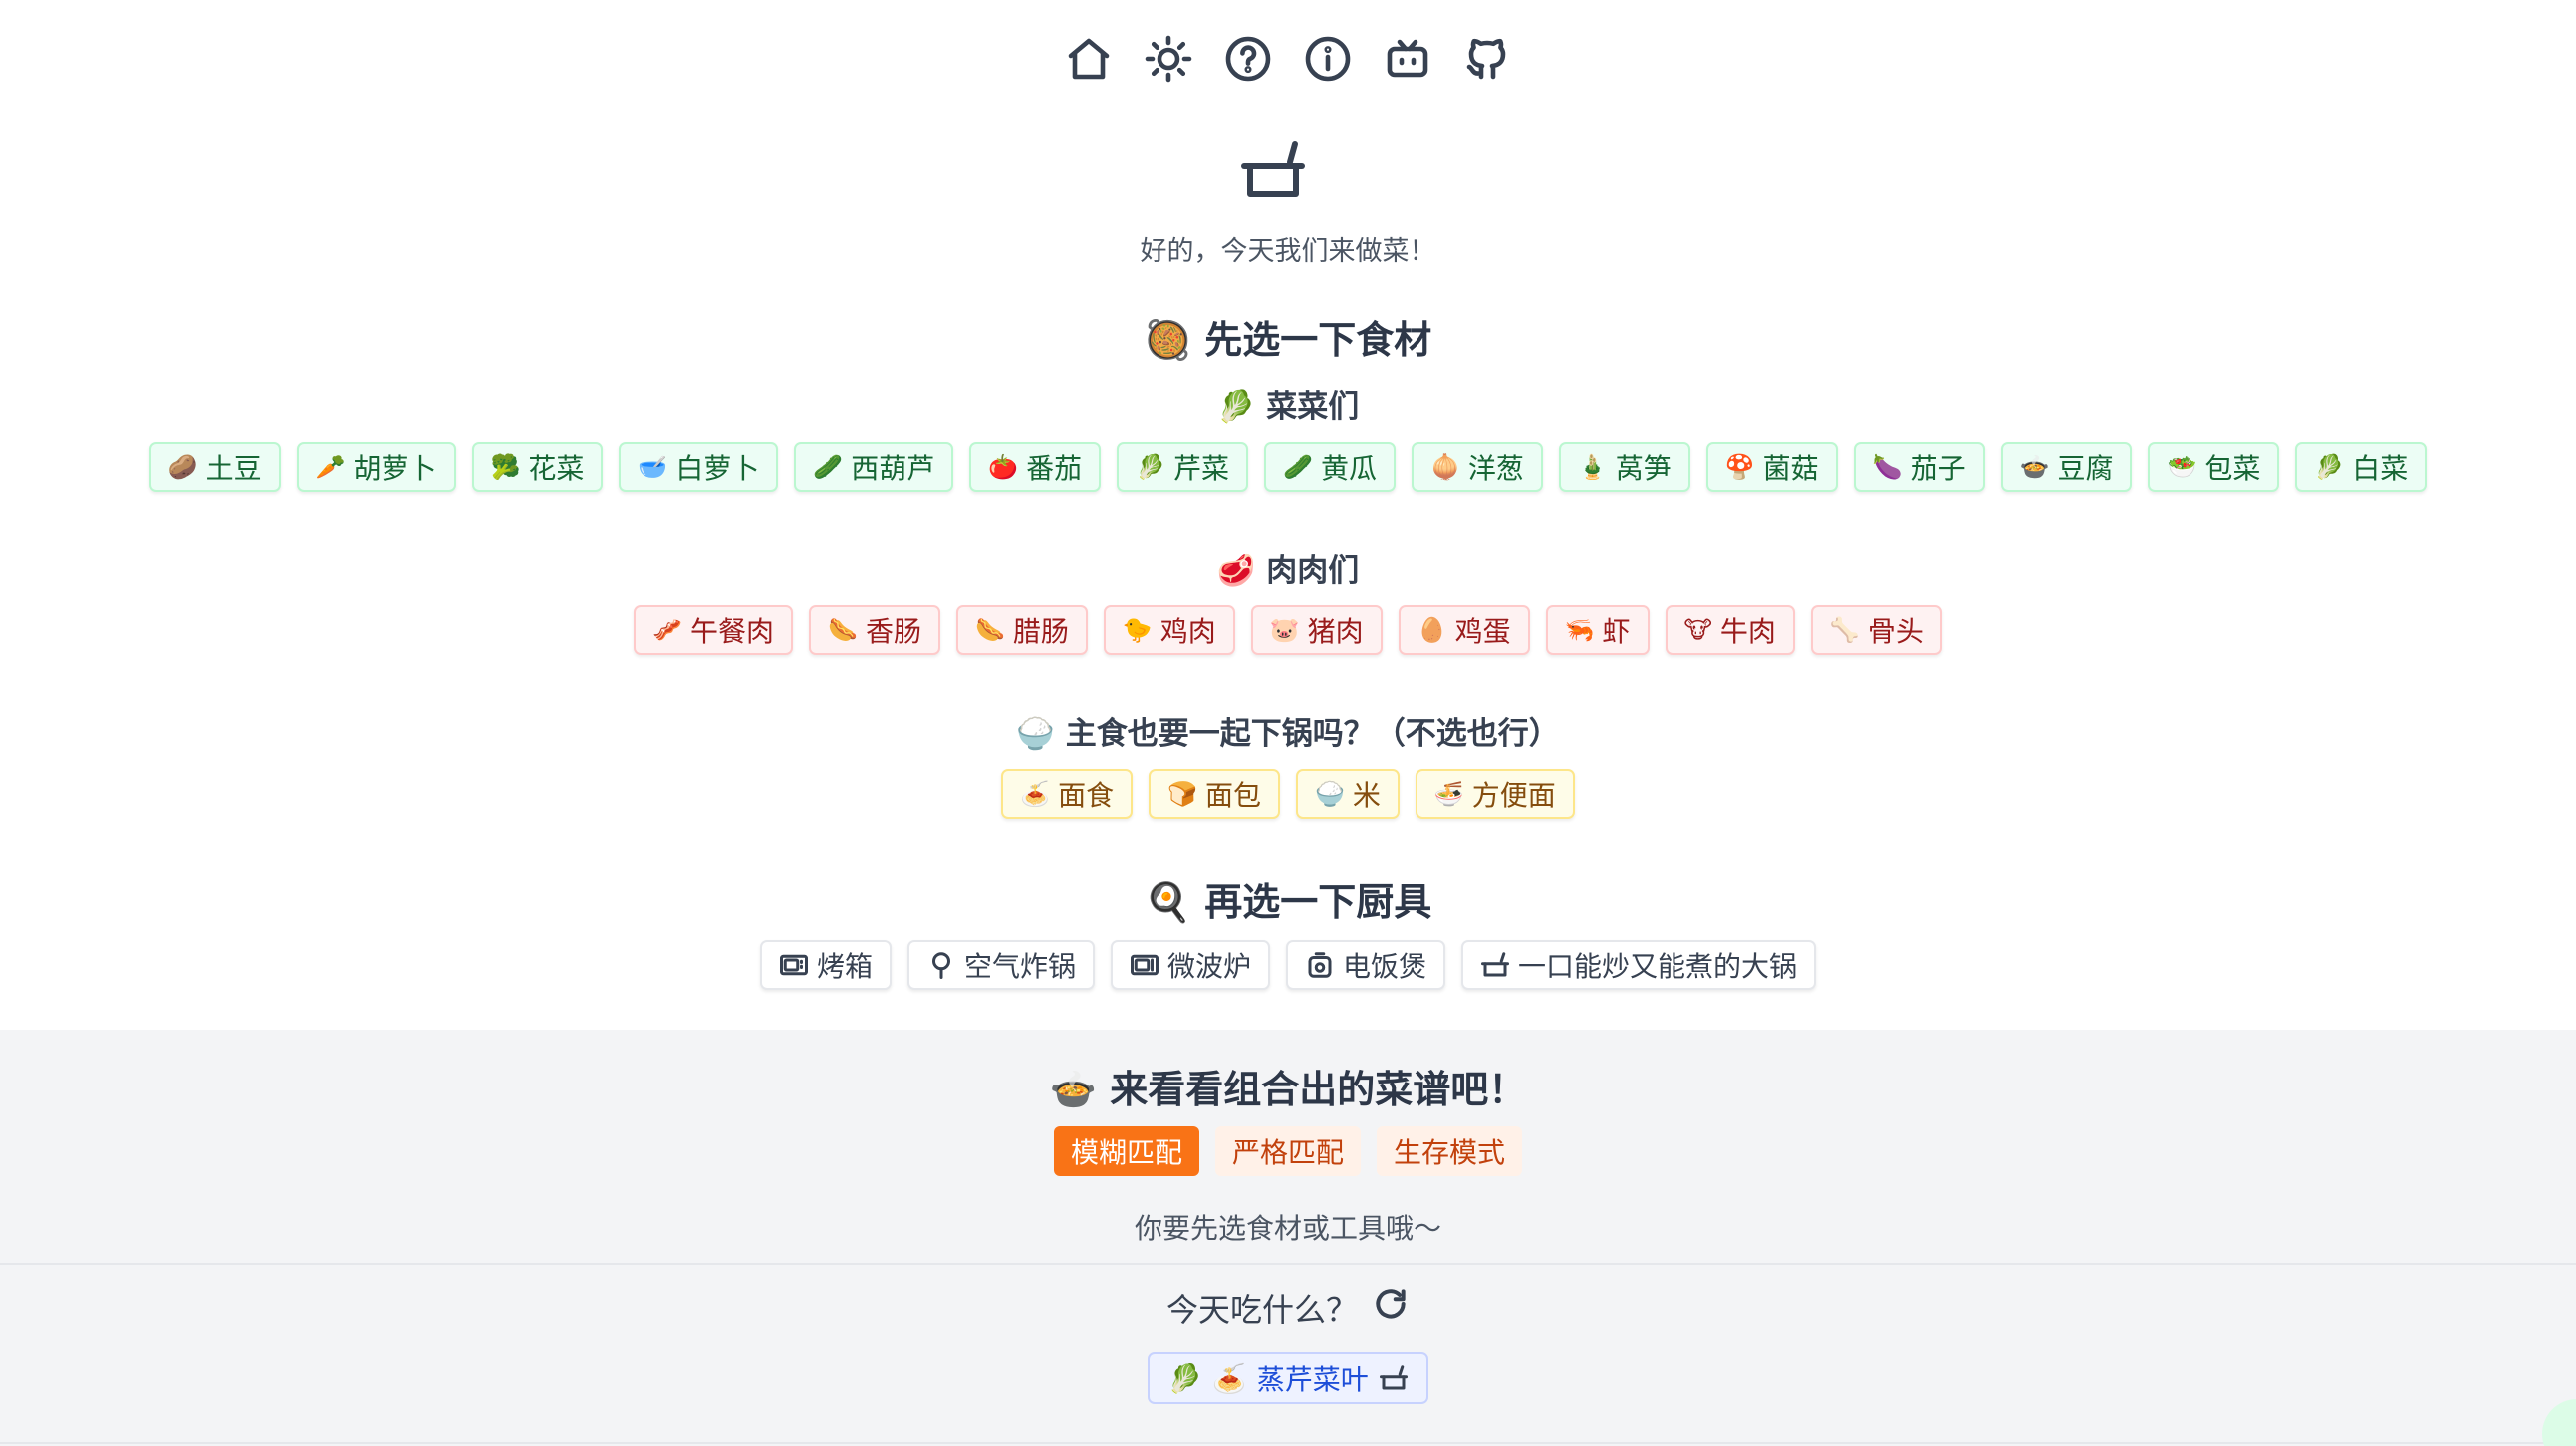  What do you see at coordinates (1335, 631) in the screenshot?
I see `tag-label: 猪肉` at bounding box center [1335, 631].